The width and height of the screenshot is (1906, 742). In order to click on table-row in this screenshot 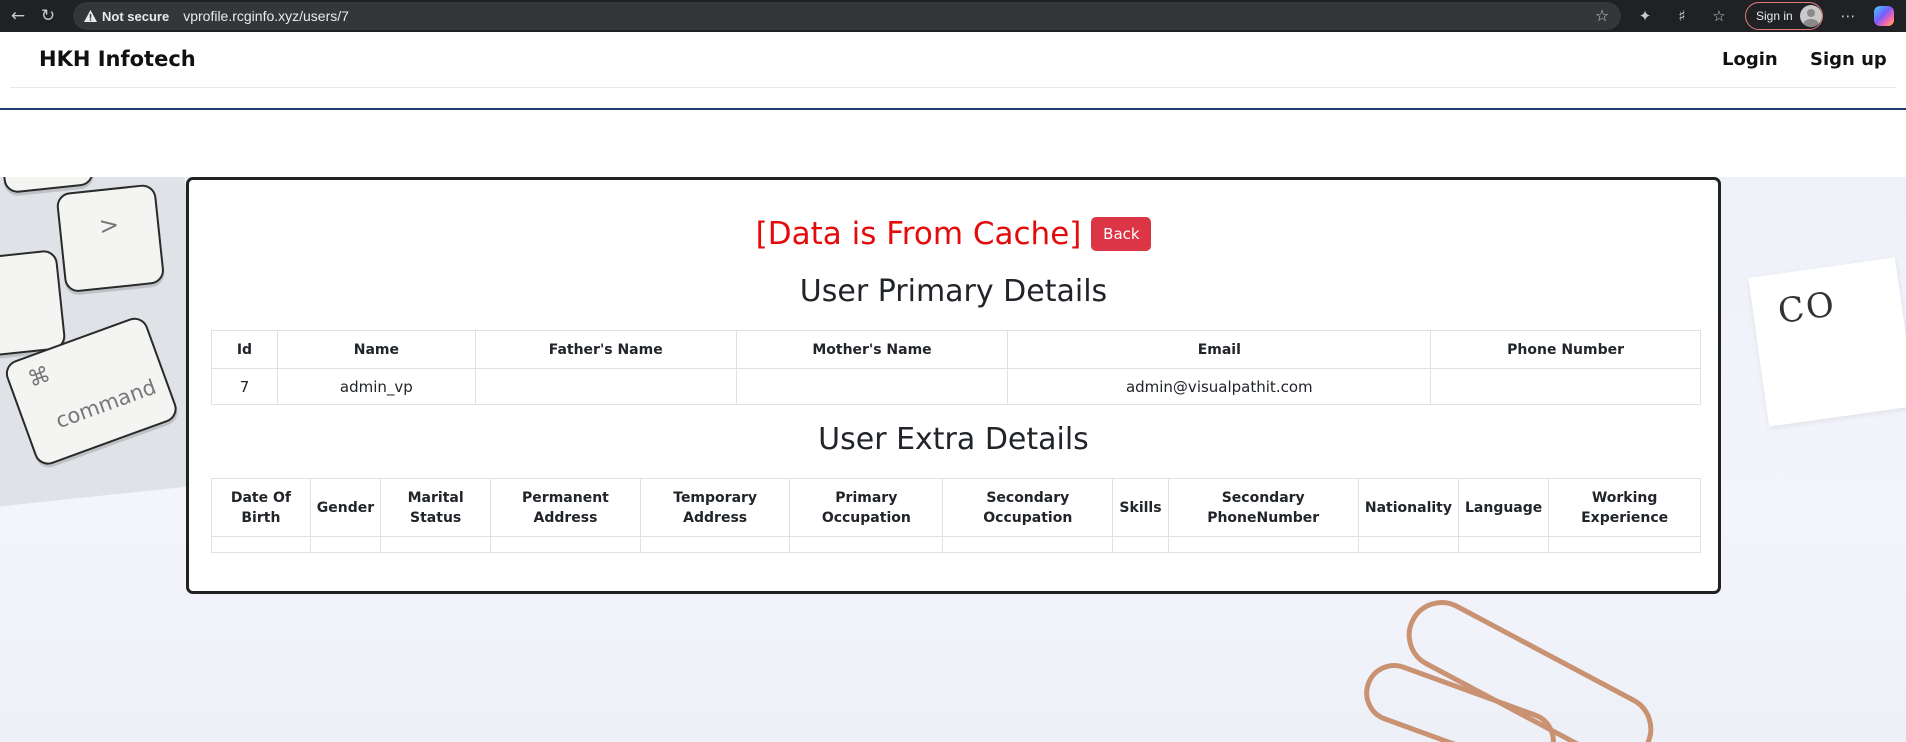, I will do `click(956, 544)`.